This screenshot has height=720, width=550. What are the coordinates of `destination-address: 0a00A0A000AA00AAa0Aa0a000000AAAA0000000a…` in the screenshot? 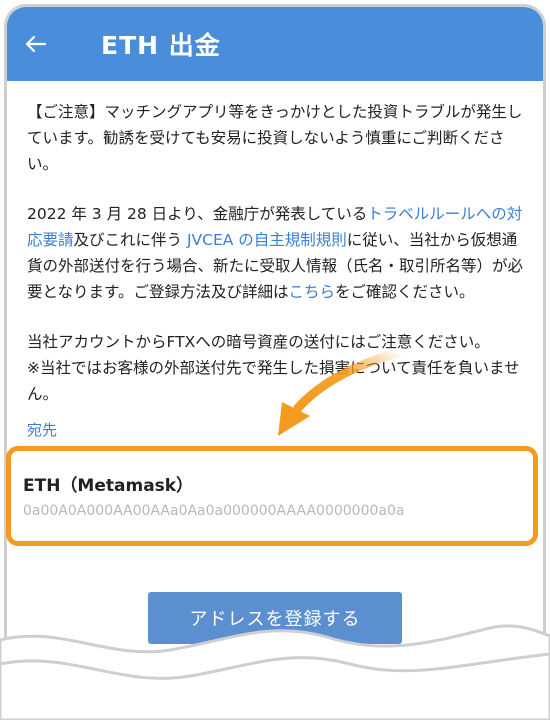 It's located at (214, 511).